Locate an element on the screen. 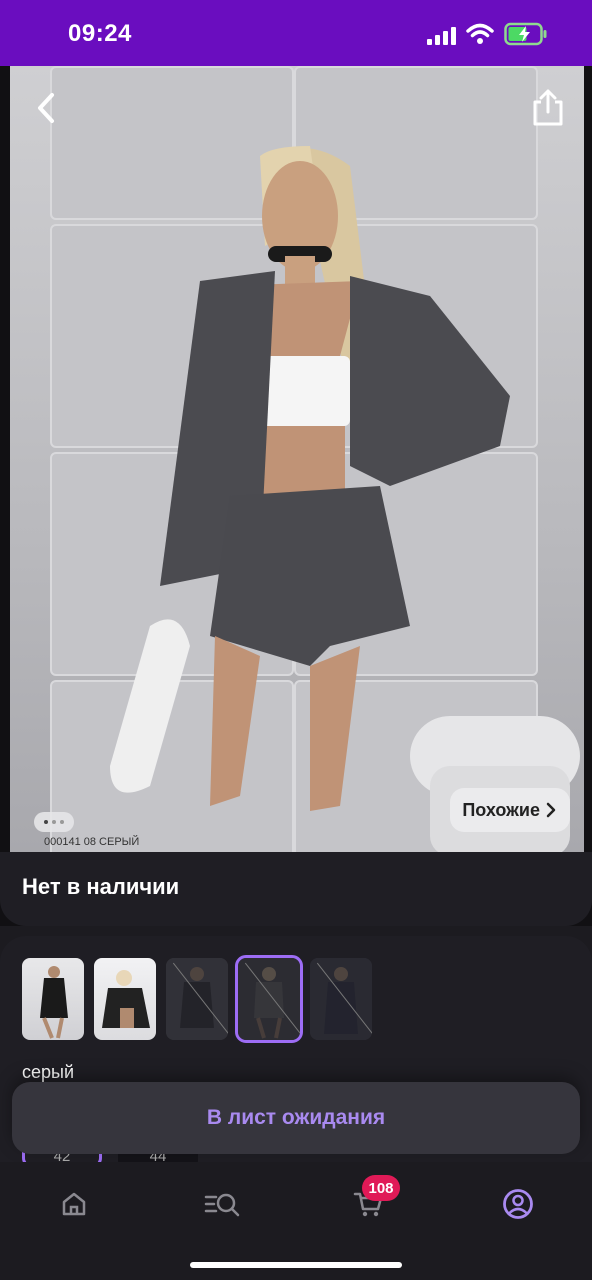 The width and height of the screenshot is (592, 1280). catalog-search-icon is located at coordinates (222, 1205).